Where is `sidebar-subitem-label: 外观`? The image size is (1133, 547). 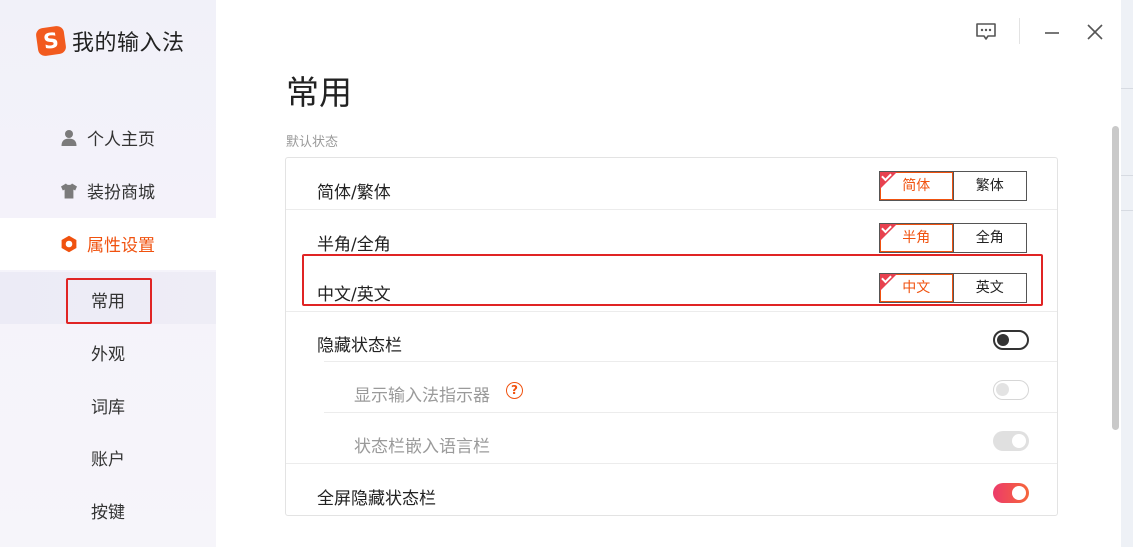
sidebar-subitem-label: 外观 is located at coordinates (108, 355).